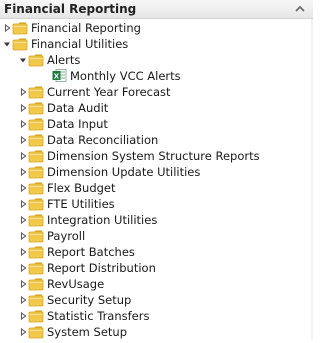  I want to click on tree-item-label: Alerts, so click(64, 60).